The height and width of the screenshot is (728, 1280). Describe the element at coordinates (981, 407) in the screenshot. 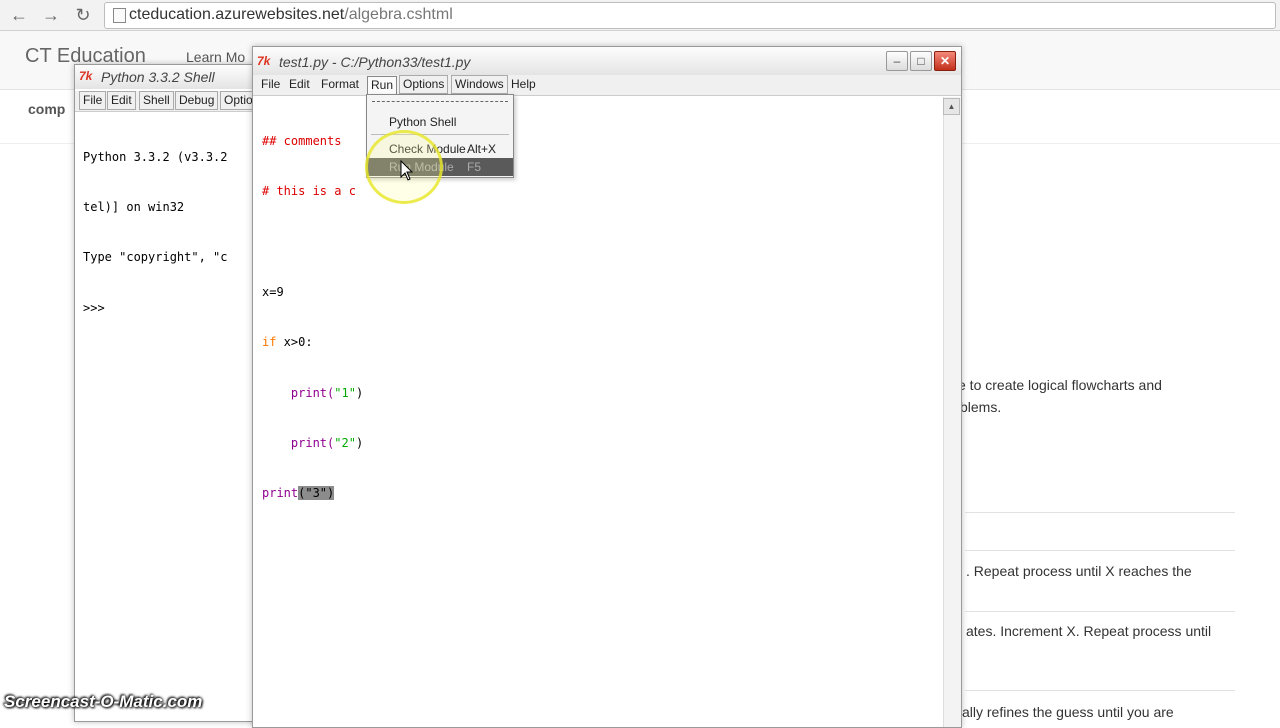

I see `page-text-line: blems.` at that location.